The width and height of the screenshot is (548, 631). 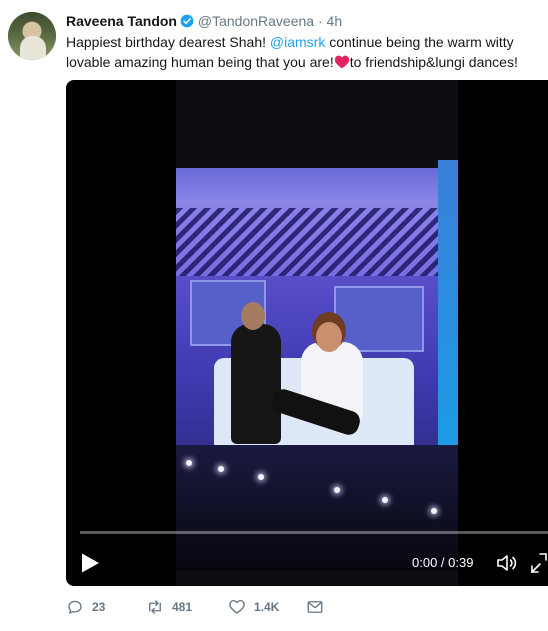 What do you see at coordinates (256, 21) in the screenshot?
I see `author-handle: @TandonRaveena` at bounding box center [256, 21].